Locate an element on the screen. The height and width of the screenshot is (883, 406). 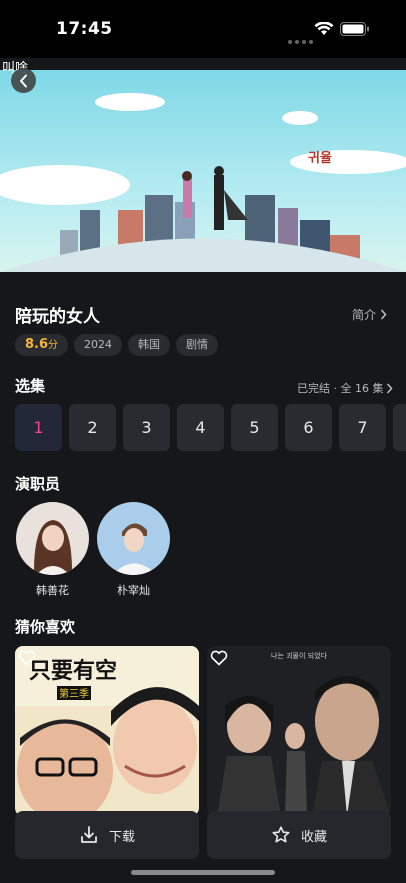
poster-image: 只要有空 第三季 is located at coordinates (107, 731).